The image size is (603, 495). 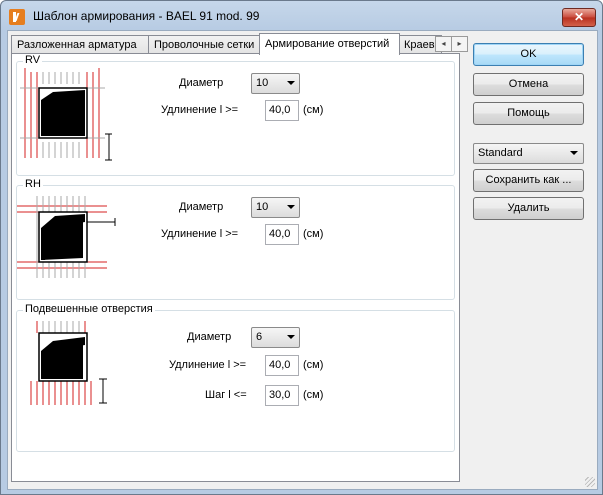 I want to click on hung-step-value: 30,0, so click(x=280, y=395).